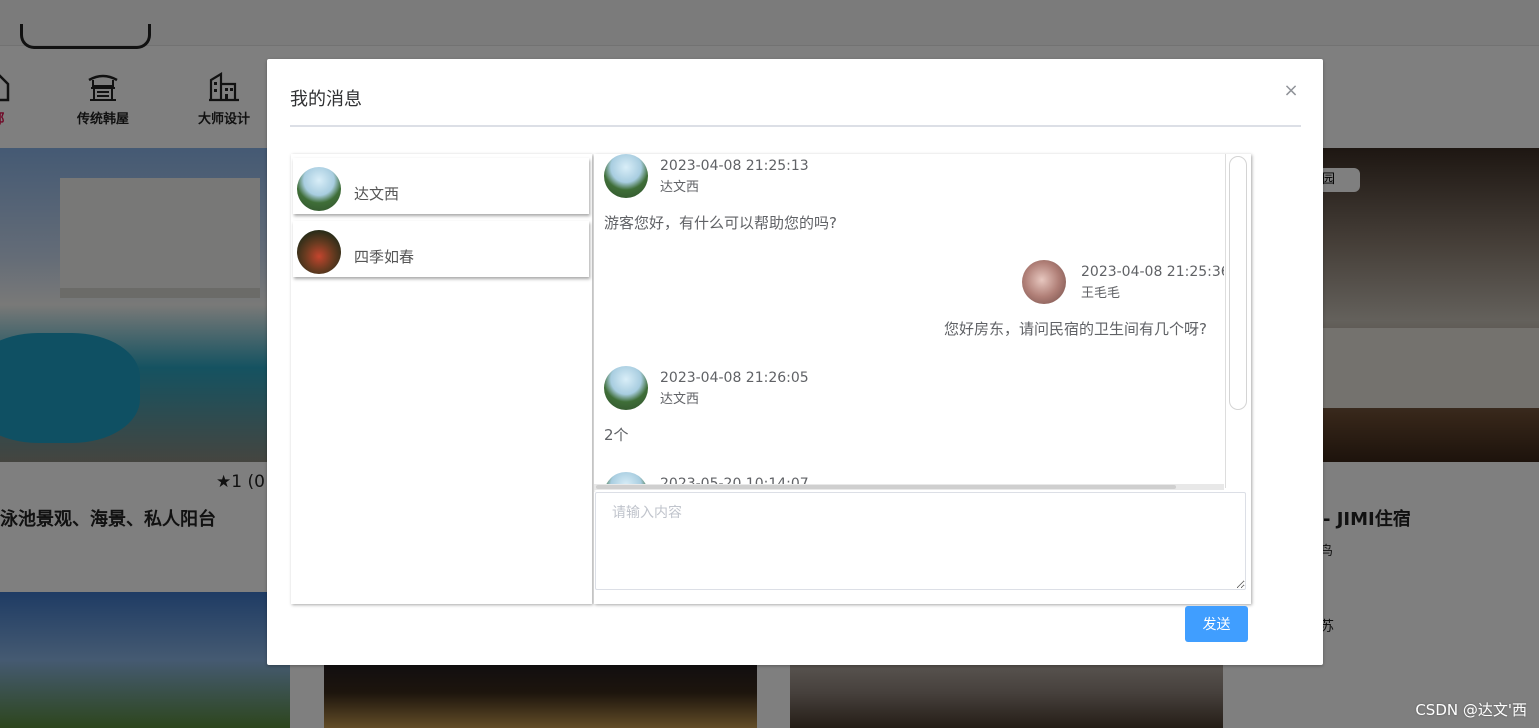 This screenshot has width=1539, height=728. Describe the element at coordinates (377, 194) in the screenshot. I see `contact-name: 达文西` at that location.